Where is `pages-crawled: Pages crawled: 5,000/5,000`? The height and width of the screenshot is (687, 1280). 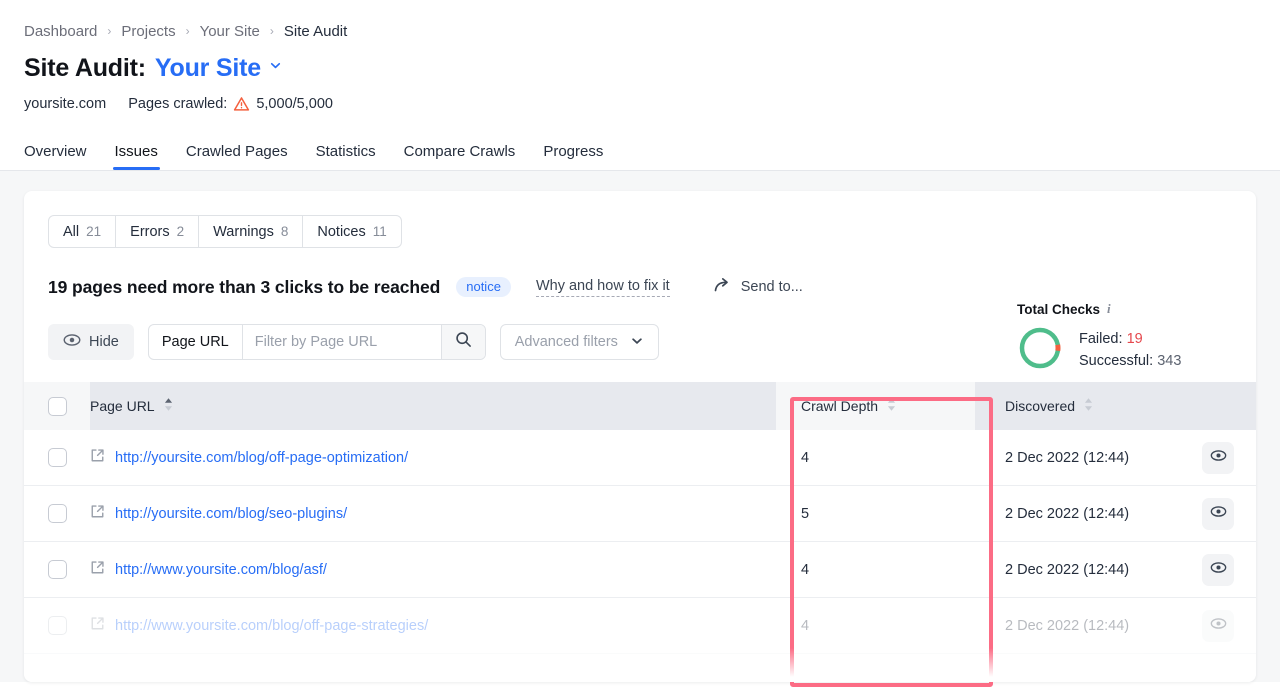 pages-crawled: Pages crawled: 5,000/5,000 is located at coordinates (230, 104).